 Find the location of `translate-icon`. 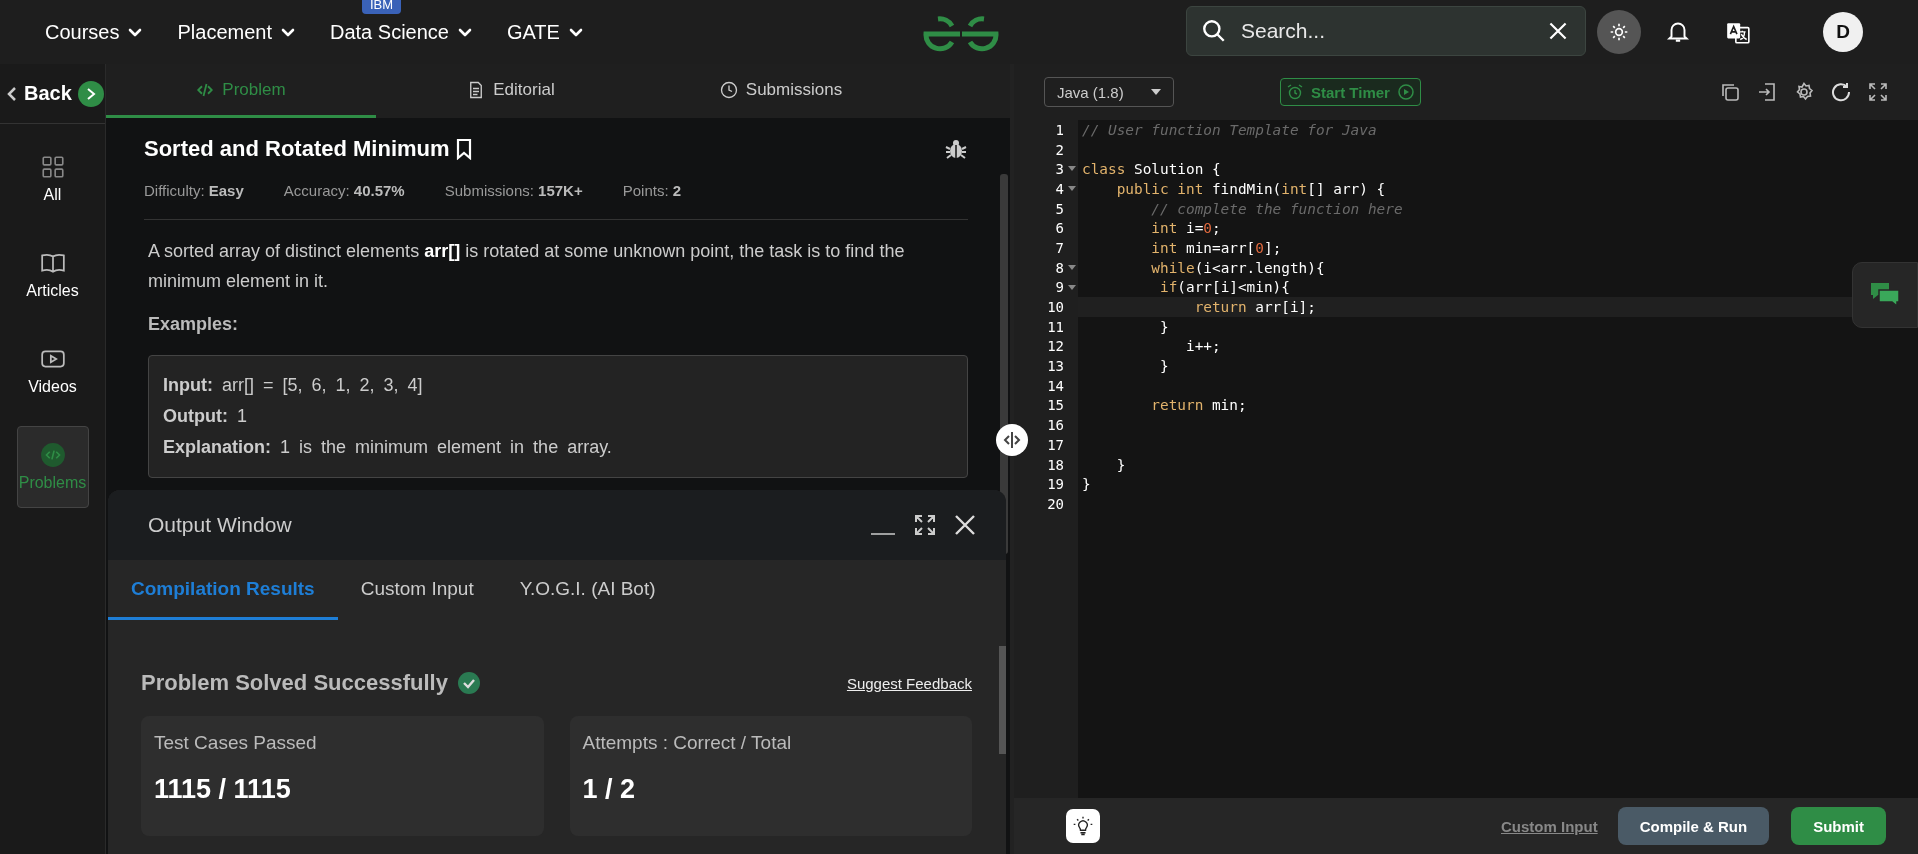

translate-icon is located at coordinates (1738, 33).